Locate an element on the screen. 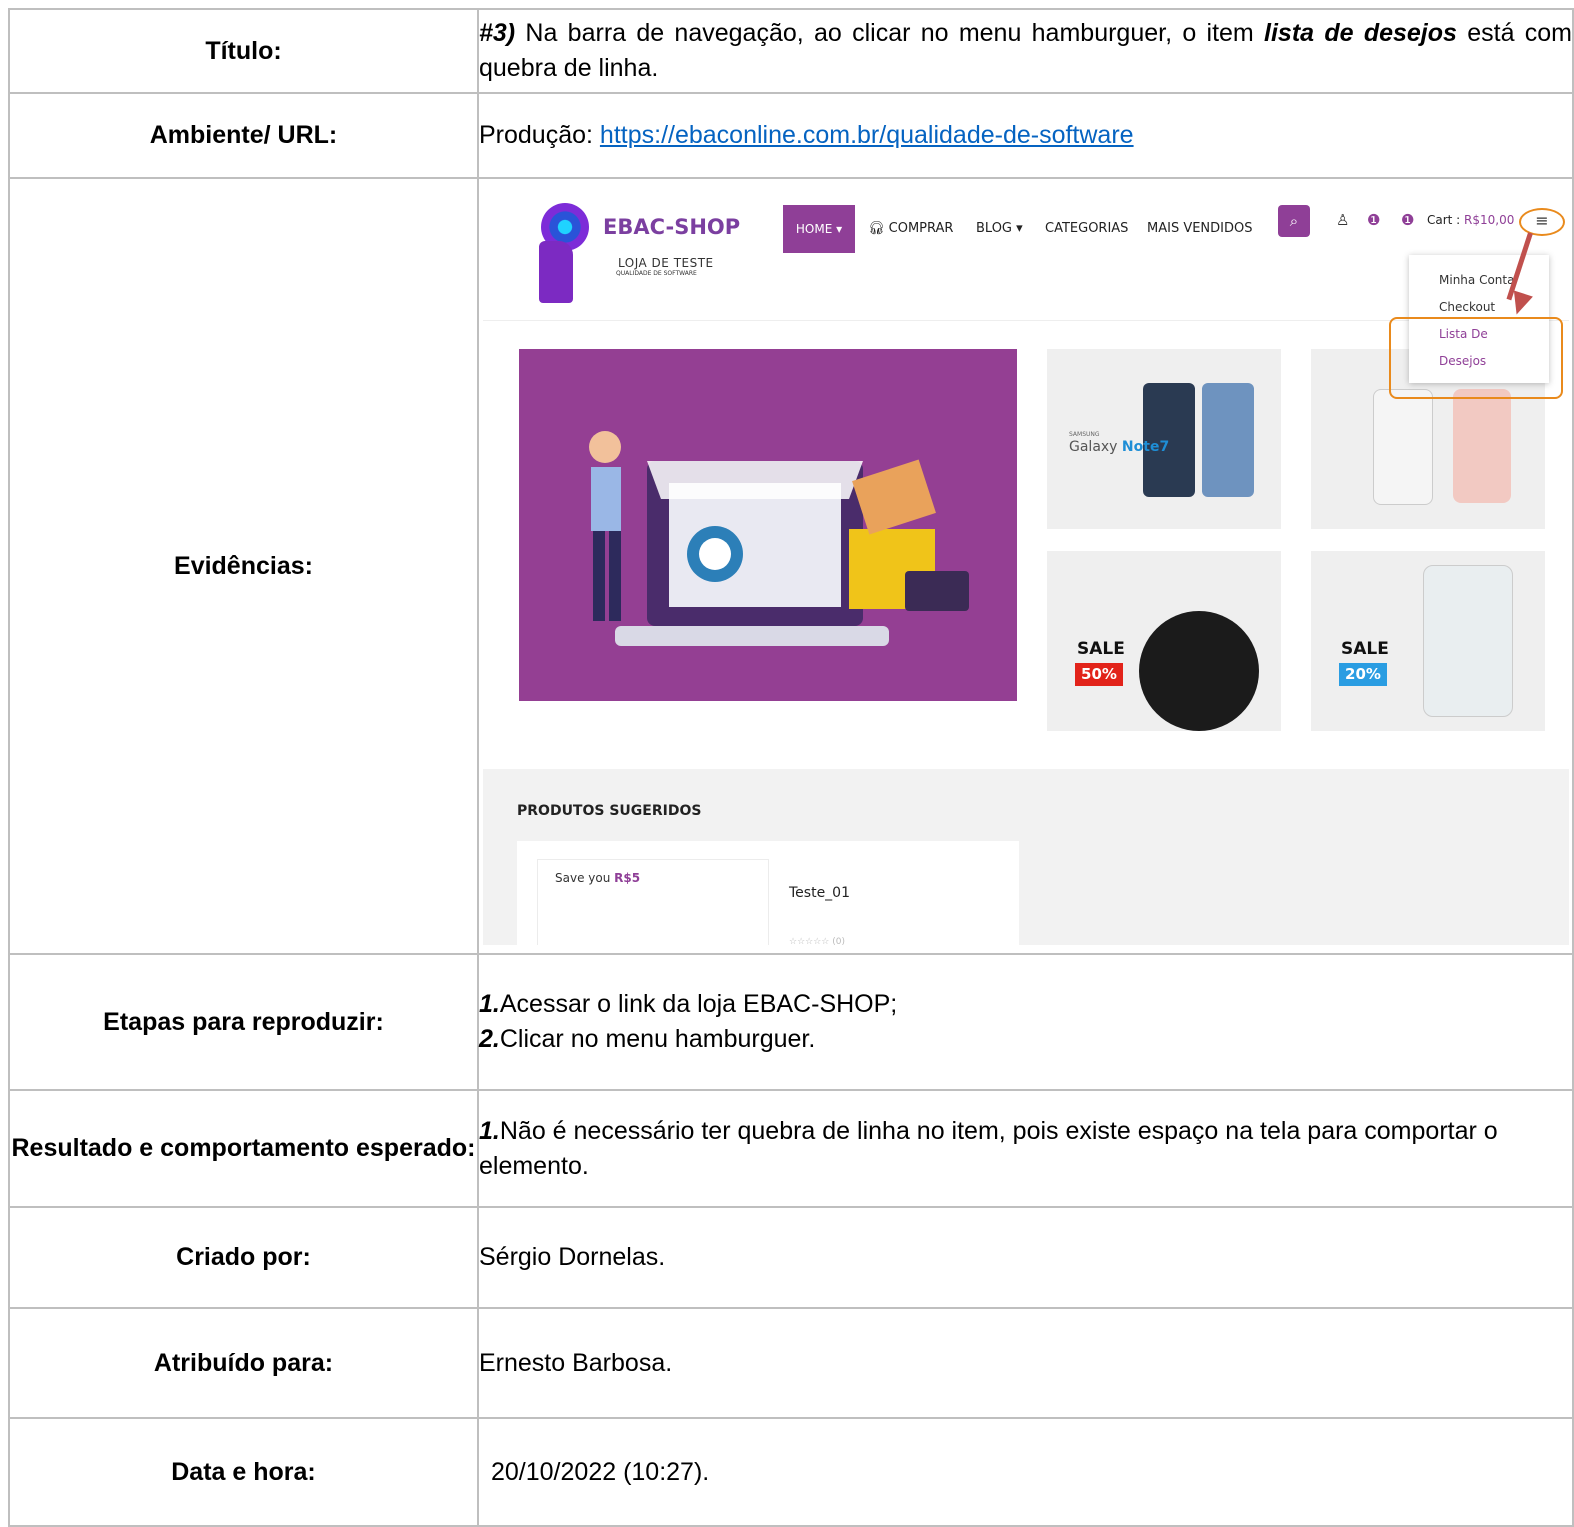 The width and height of the screenshot is (1574, 1527). row-assigned: Atribuído para: Ernesto Barbosa. is located at coordinates (791, 1363).